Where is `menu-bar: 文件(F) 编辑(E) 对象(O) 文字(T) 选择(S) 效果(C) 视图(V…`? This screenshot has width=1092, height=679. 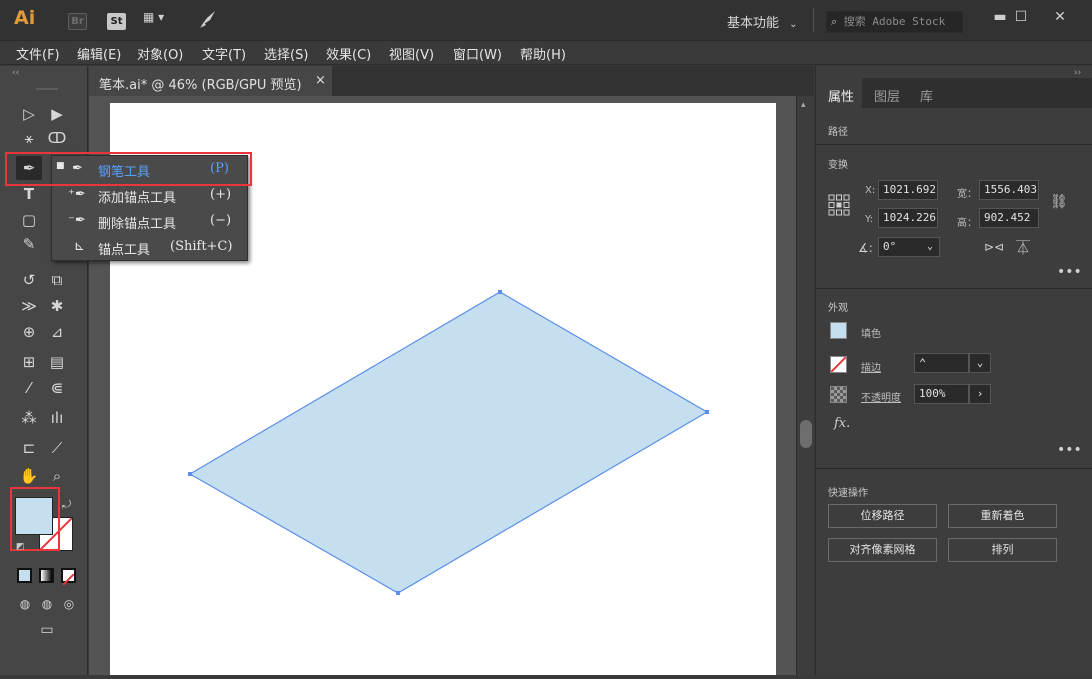 menu-bar: 文件(F) 编辑(E) 对象(O) 文字(T) 选择(S) 效果(C) 视图(V… is located at coordinates (546, 52).